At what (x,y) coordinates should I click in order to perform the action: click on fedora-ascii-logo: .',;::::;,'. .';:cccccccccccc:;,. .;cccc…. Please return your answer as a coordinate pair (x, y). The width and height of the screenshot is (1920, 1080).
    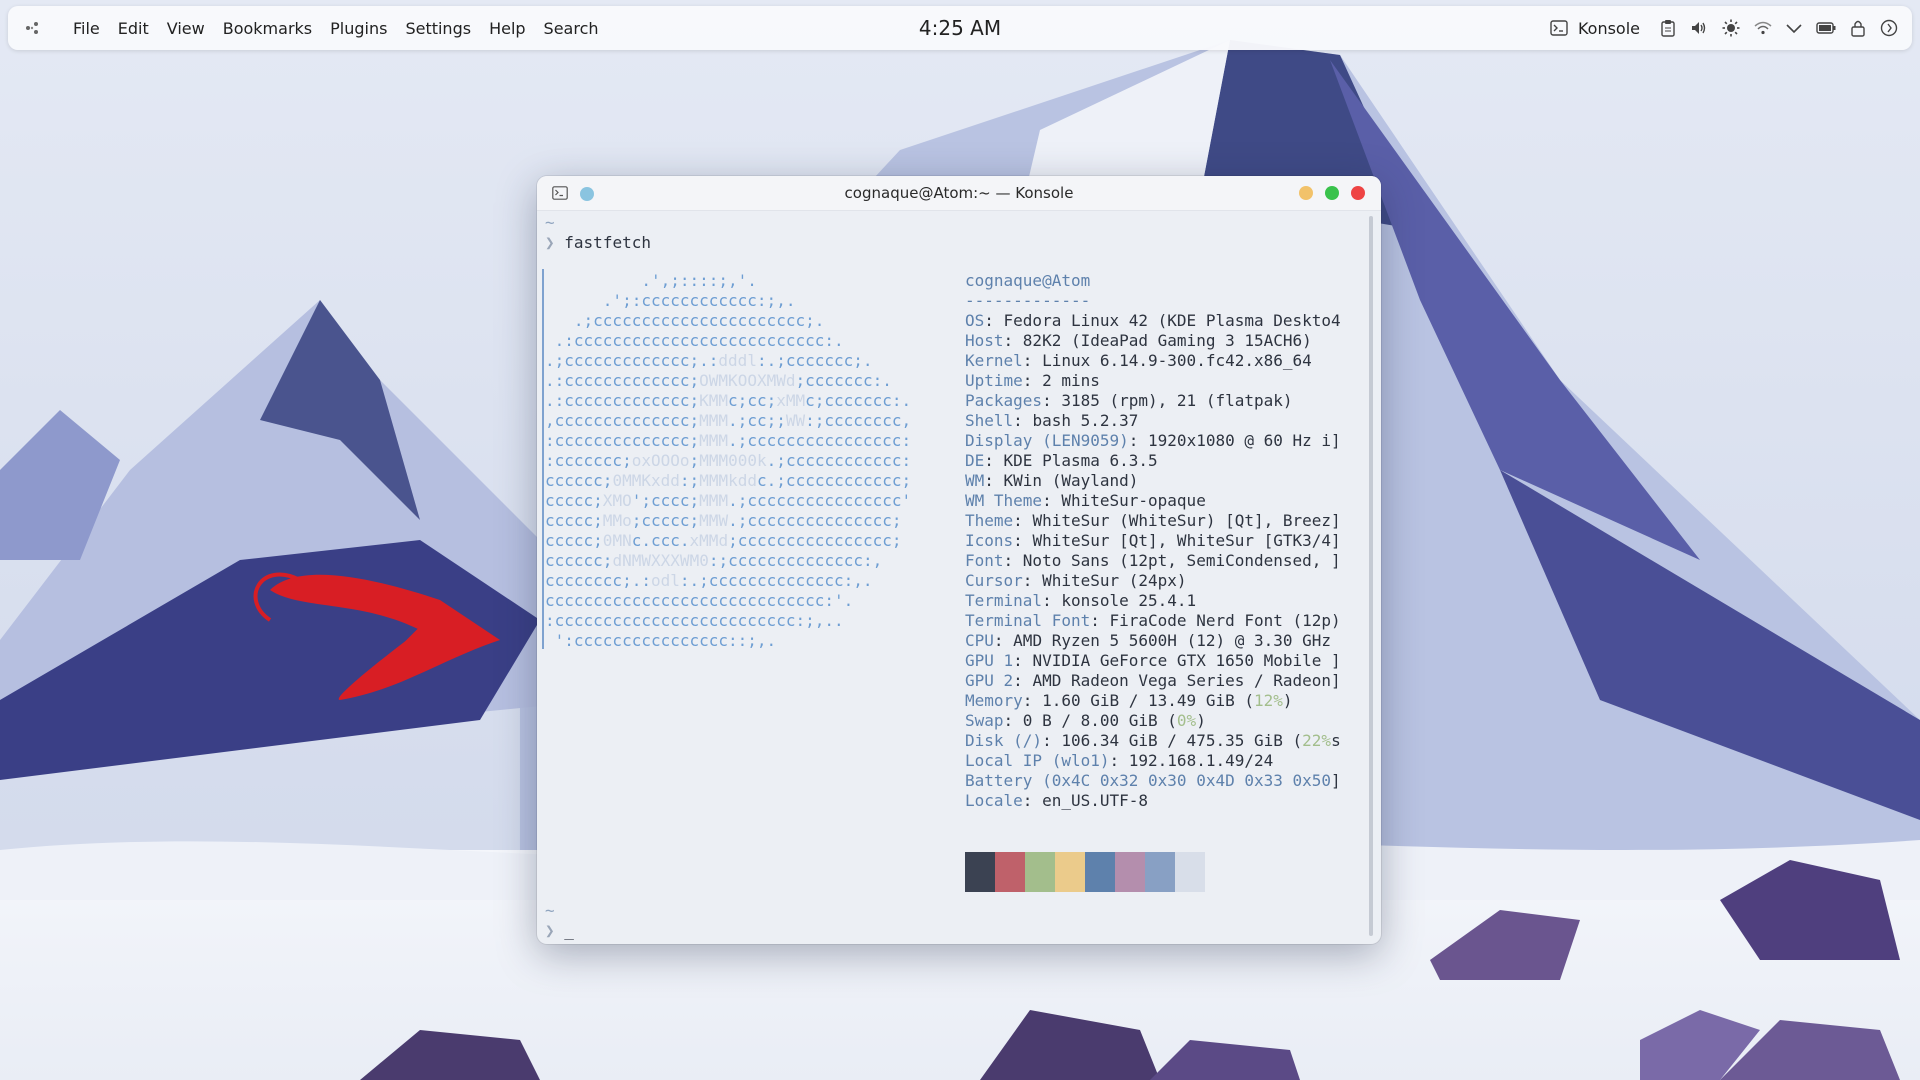
    Looking at the image, I should click on (728, 461).